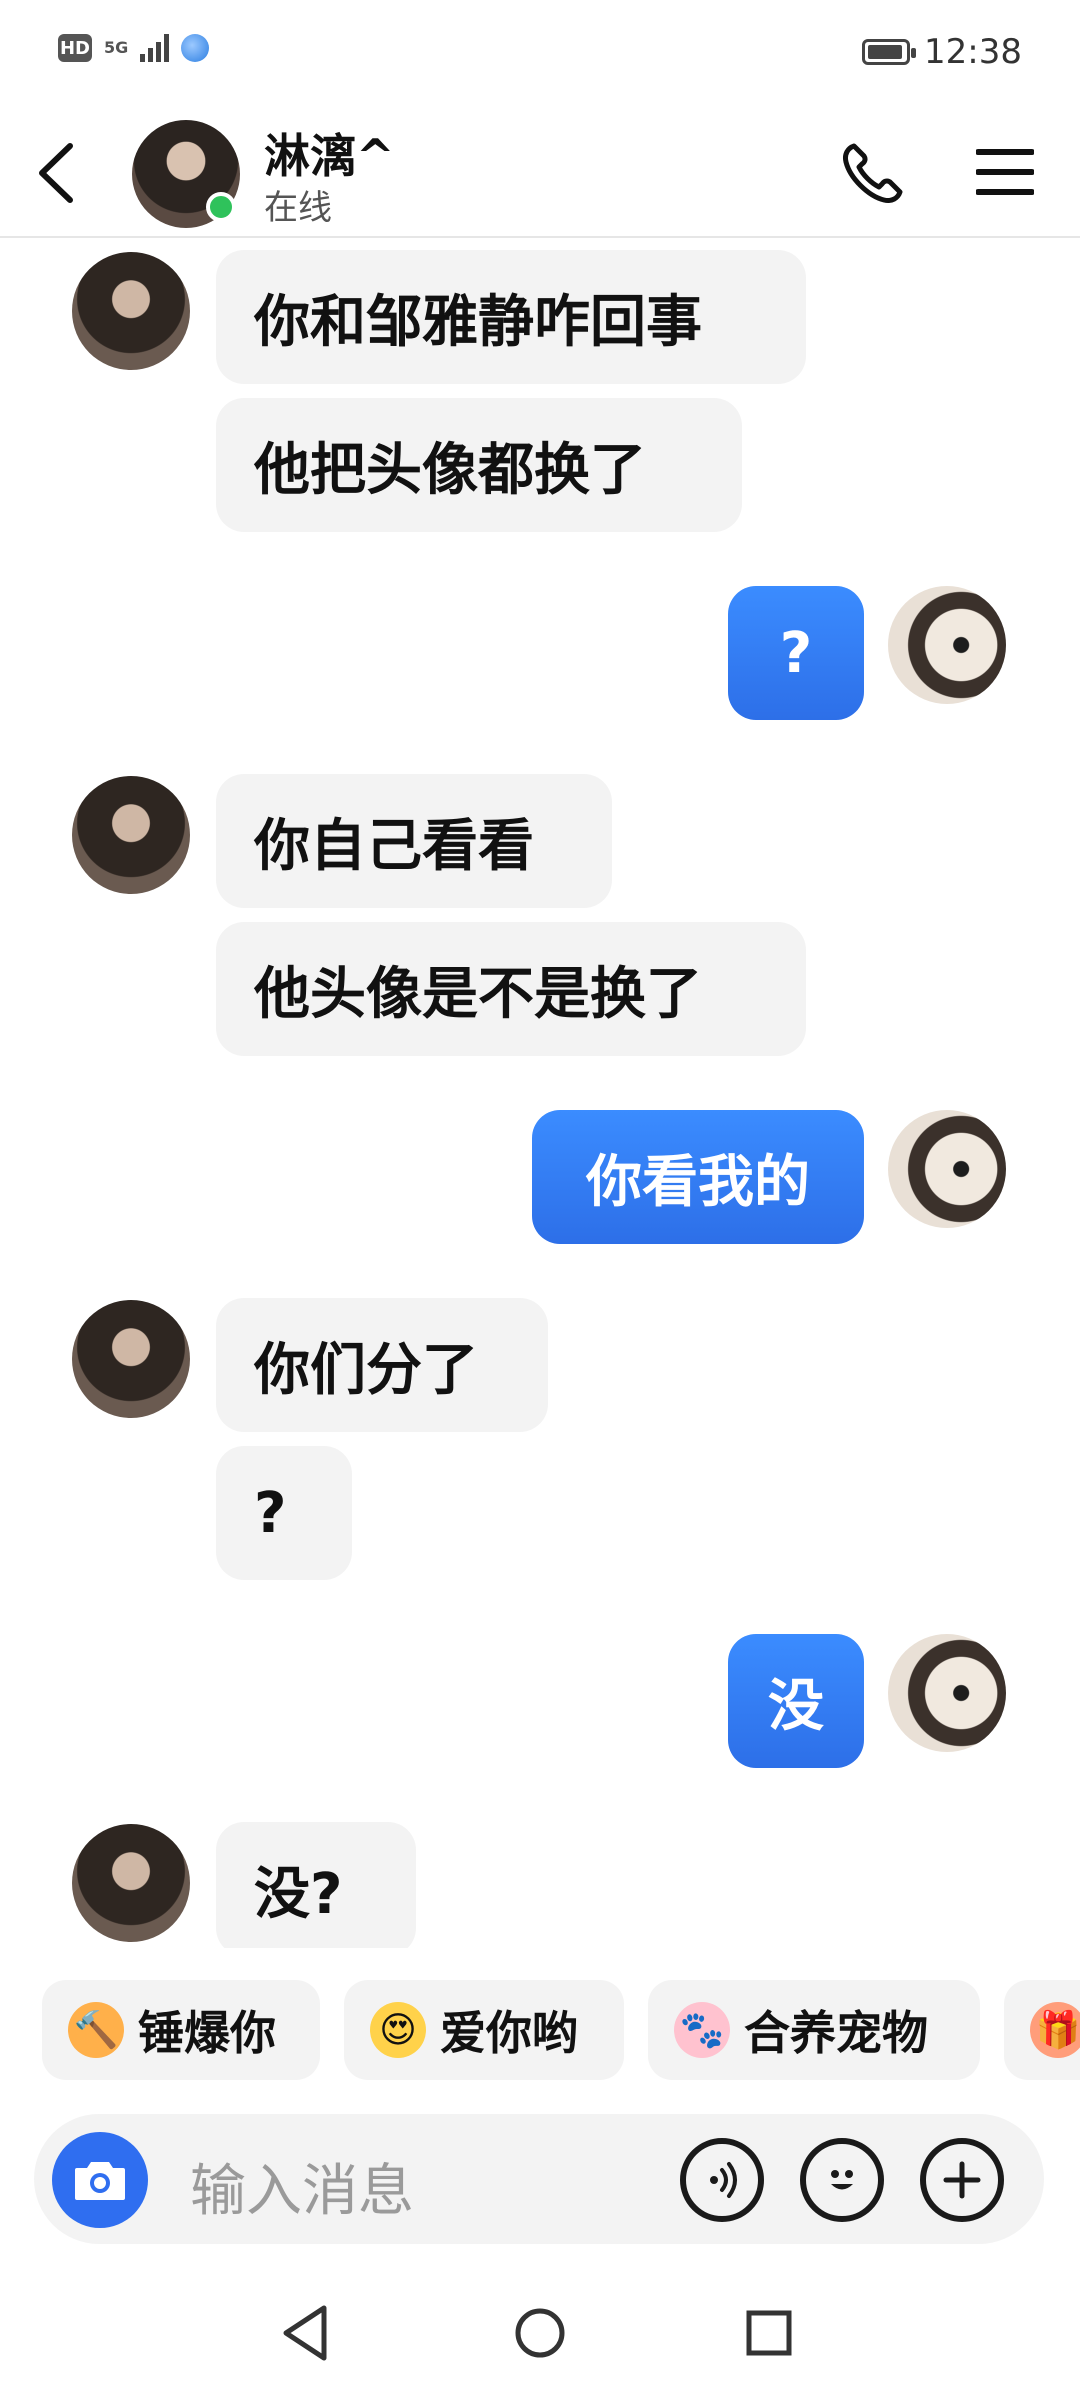 Image resolution: width=1080 pixels, height=2388 pixels. I want to click on pet-emoji-icon: 🐾, so click(702, 2030).